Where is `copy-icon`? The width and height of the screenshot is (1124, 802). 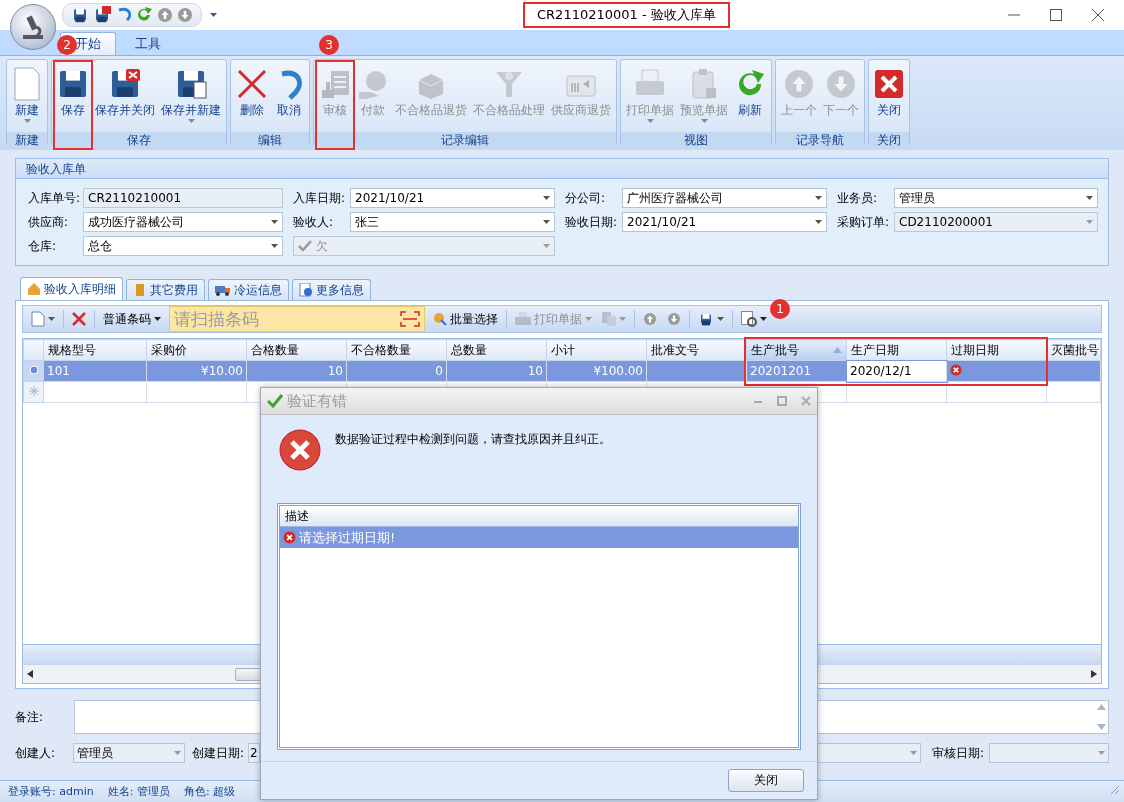 copy-icon is located at coordinates (609, 319).